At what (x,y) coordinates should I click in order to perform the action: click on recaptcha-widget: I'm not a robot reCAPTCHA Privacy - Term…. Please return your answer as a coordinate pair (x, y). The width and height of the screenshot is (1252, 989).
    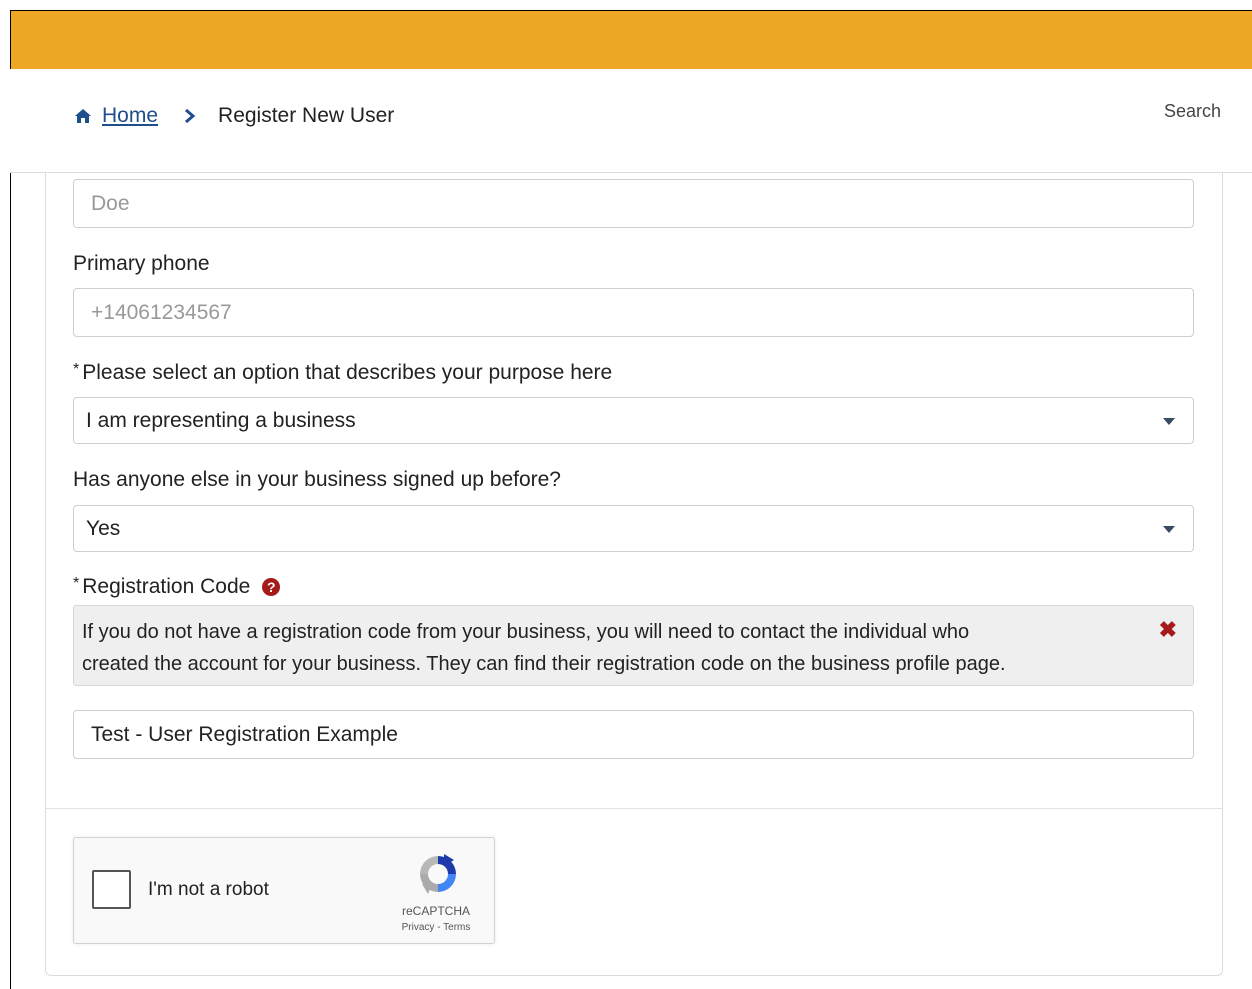
    Looking at the image, I should click on (284, 890).